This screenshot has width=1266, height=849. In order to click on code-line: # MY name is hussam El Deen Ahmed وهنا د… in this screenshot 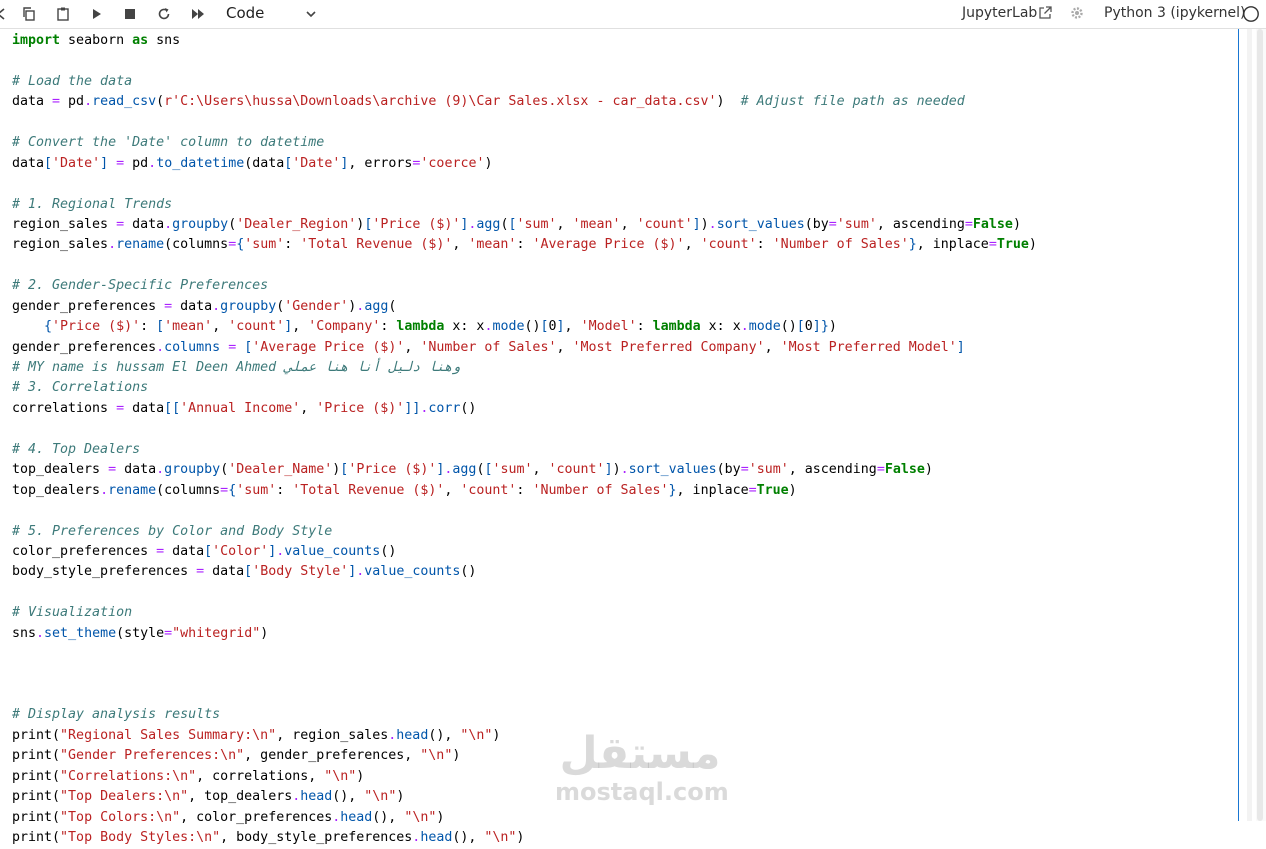, I will do `click(524, 368)`.